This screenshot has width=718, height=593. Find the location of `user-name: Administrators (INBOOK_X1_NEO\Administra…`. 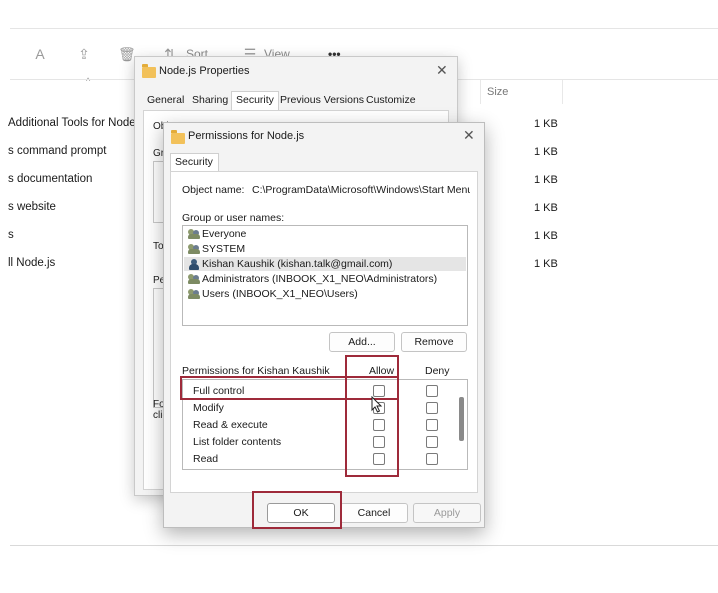

user-name: Administrators (INBOOK_X1_NEO\Administra… is located at coordinates (320, 279).